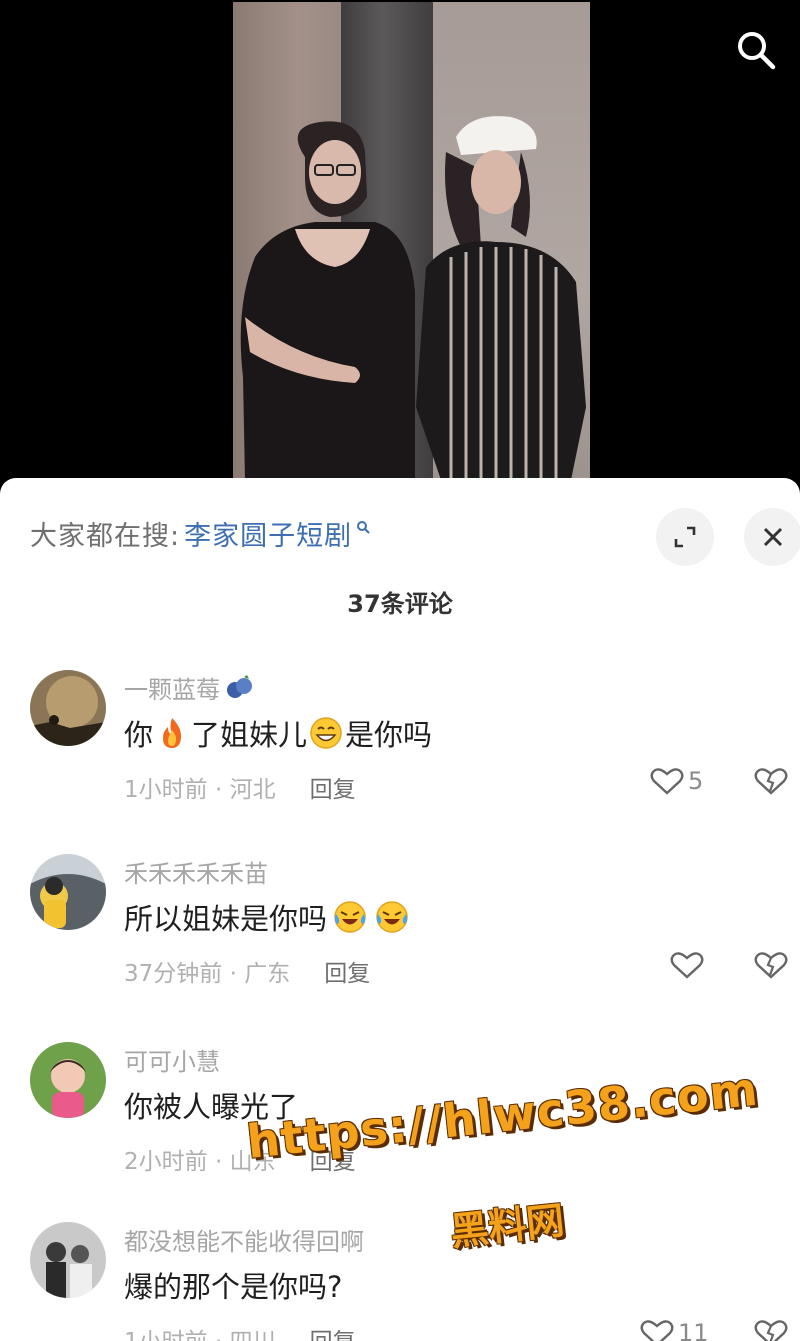 The image size is (800, 1341). Describe the element at coordinates (400, 944) in the screenshot. I see `comment-item: 禾禾禾禾禾苗 所以姐妹是你吗 37分钟前 · 广东 回复` at that location.